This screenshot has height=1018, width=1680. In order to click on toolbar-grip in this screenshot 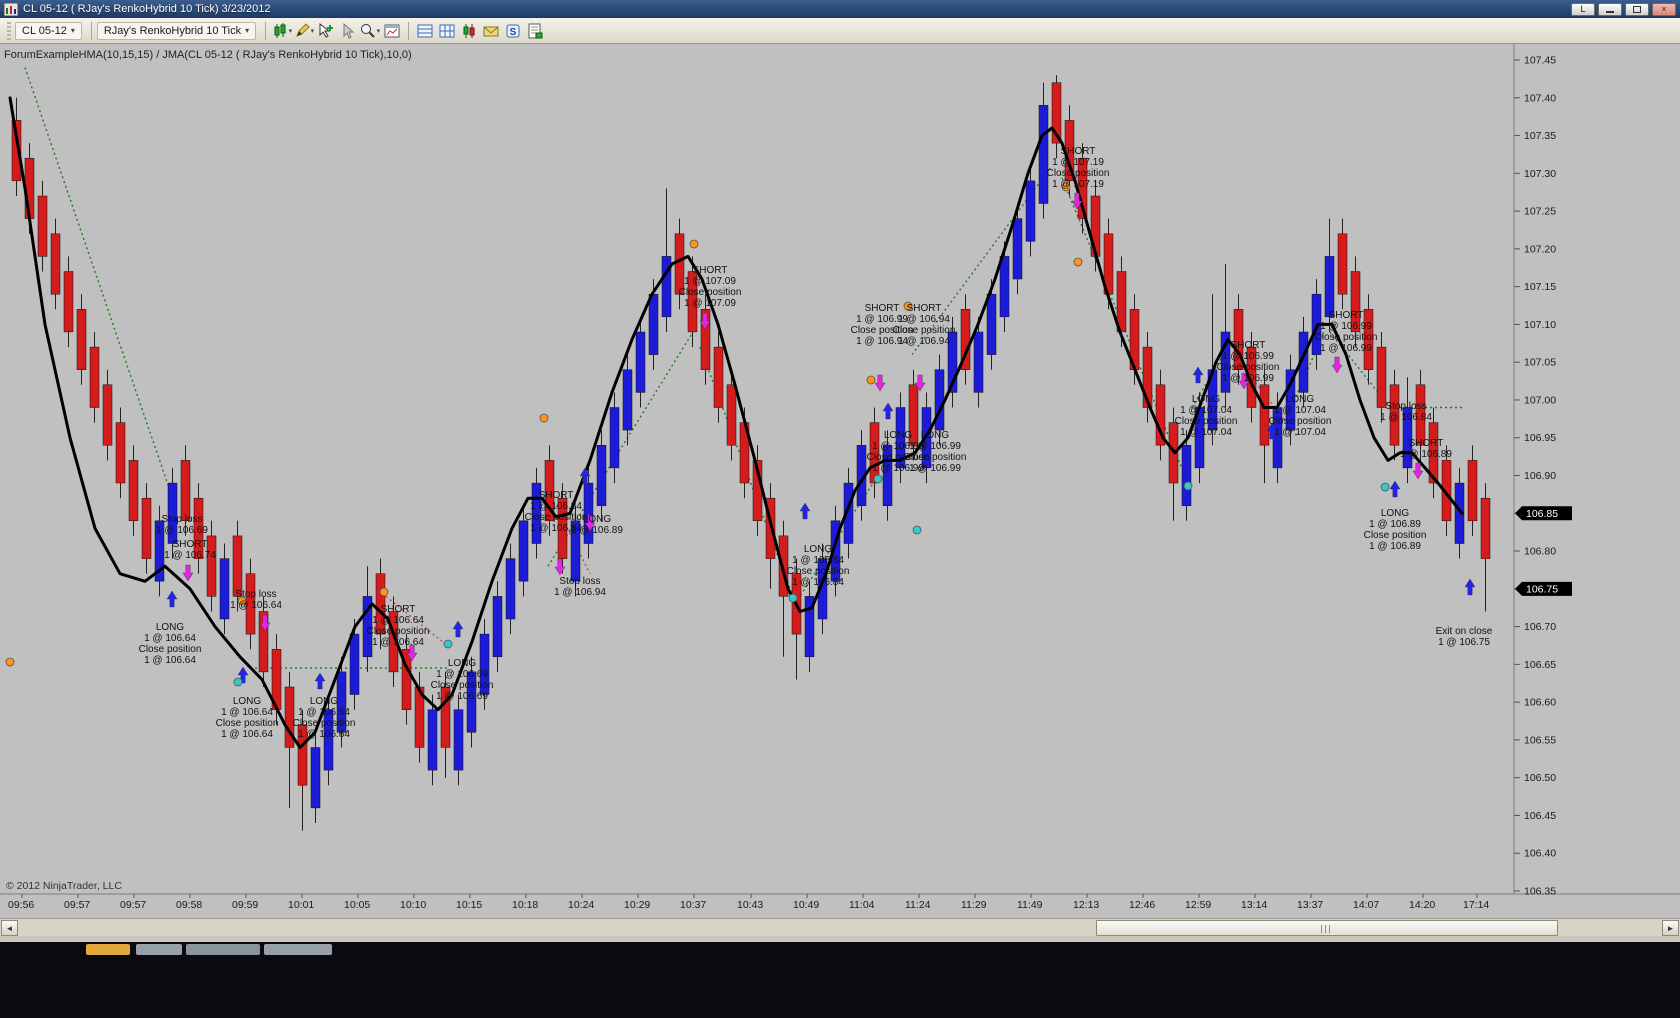, I will do `click(9, 30)`.